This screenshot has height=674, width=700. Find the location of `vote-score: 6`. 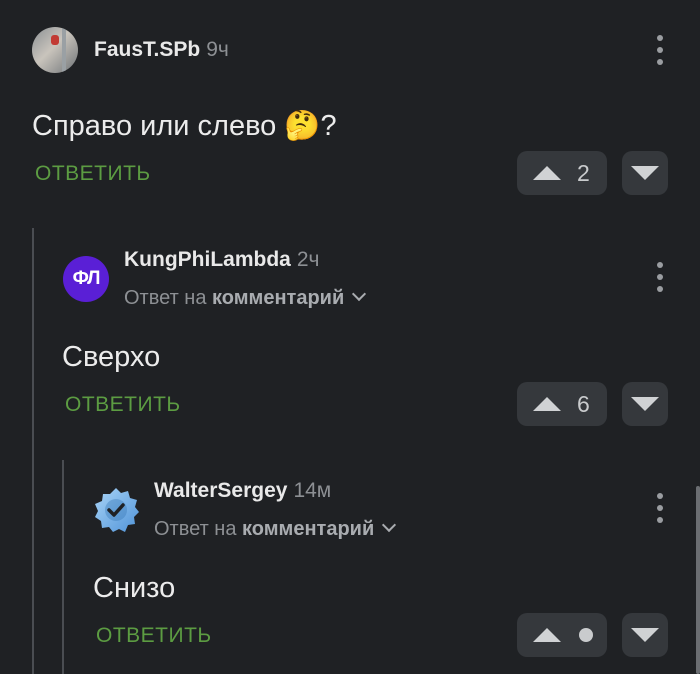

vote-score: 6 is located at coordinates (583, 403).